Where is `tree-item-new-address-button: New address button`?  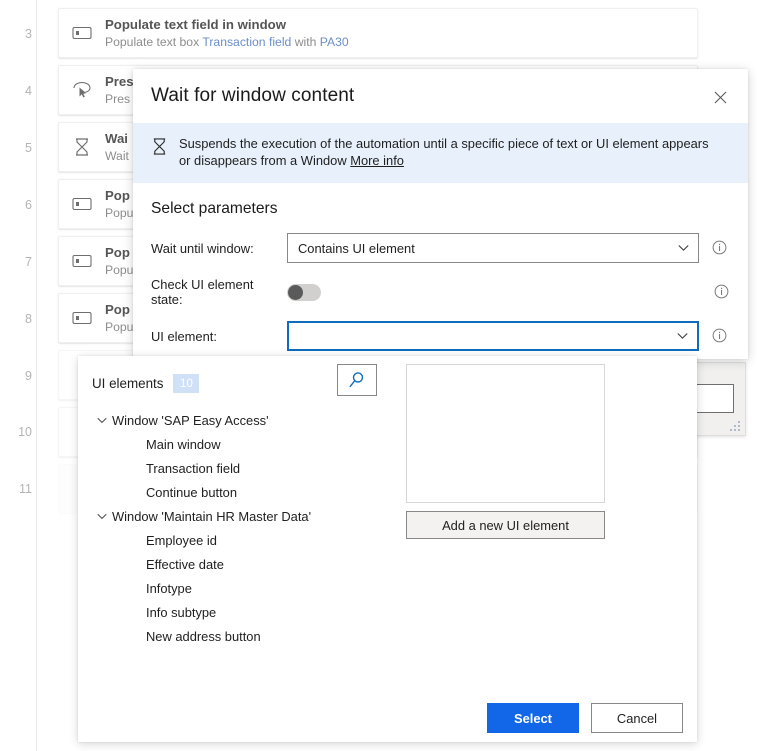 tree-item-new-address-button: New address button is located at coordinates (247, 636).